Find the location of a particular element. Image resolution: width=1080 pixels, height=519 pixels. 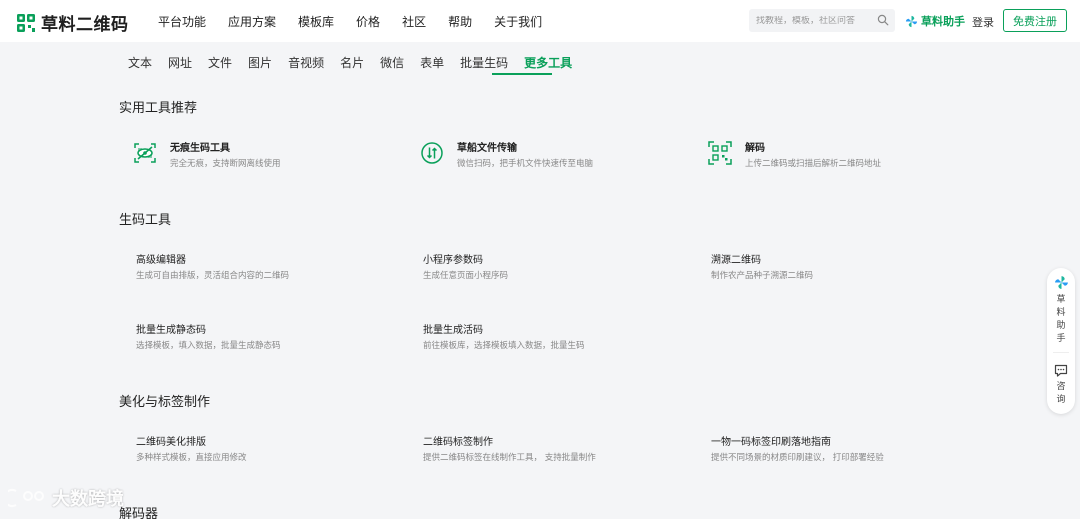

qr-scan-icon is located at coordinates (720, 153).